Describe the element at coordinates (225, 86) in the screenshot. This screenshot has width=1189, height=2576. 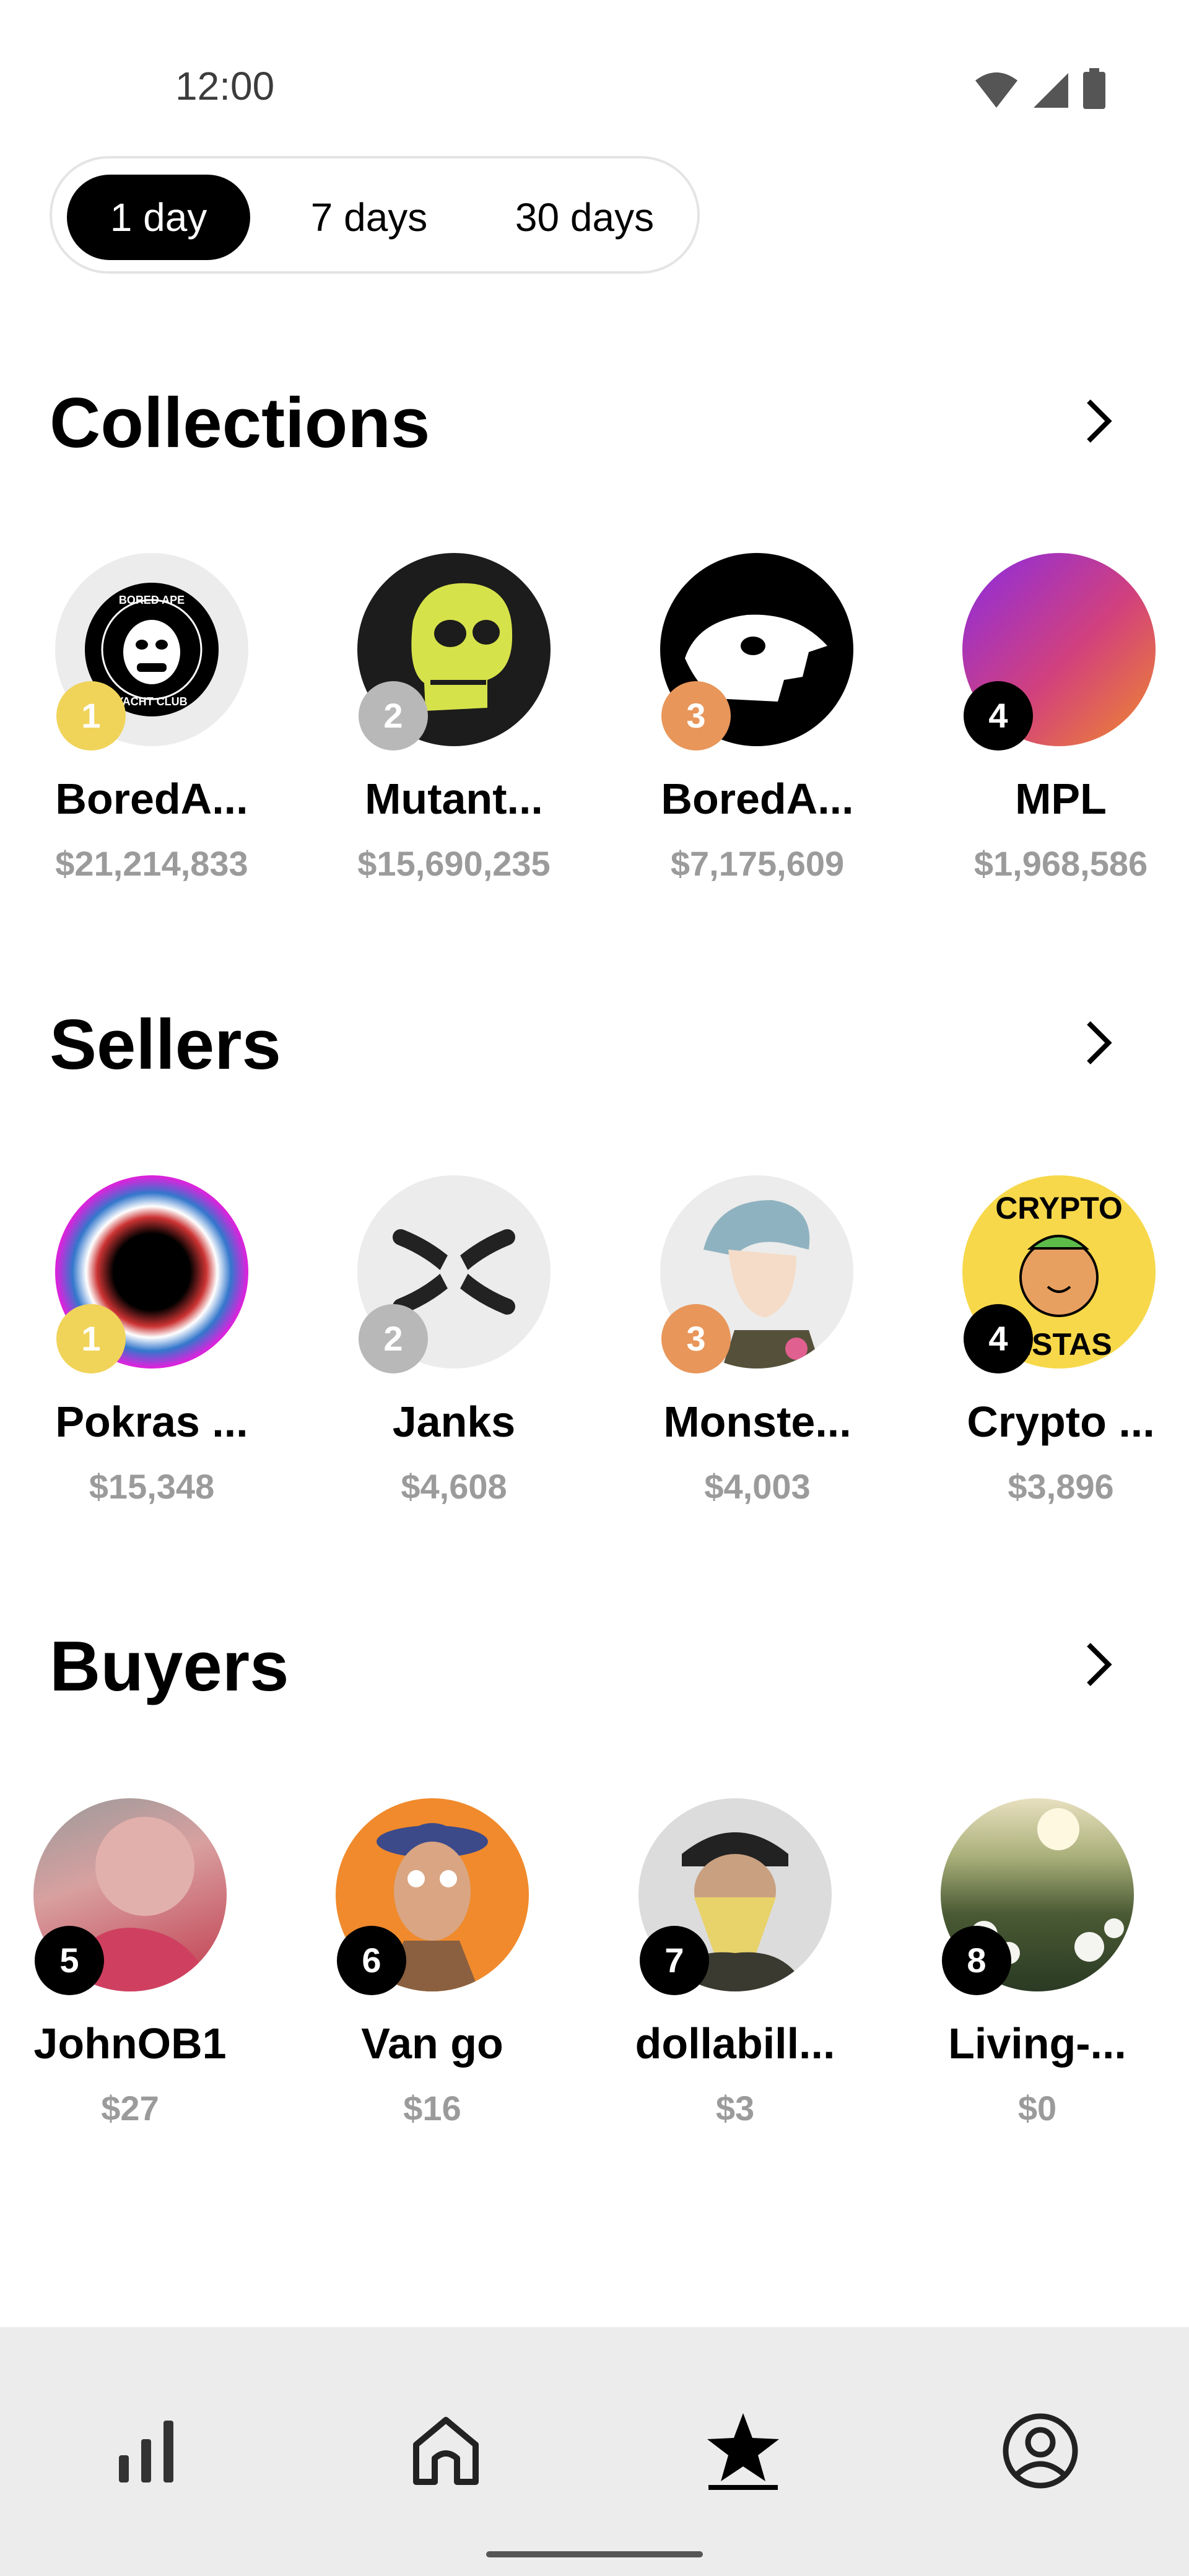
I see `status-time: 12:00` at that location.